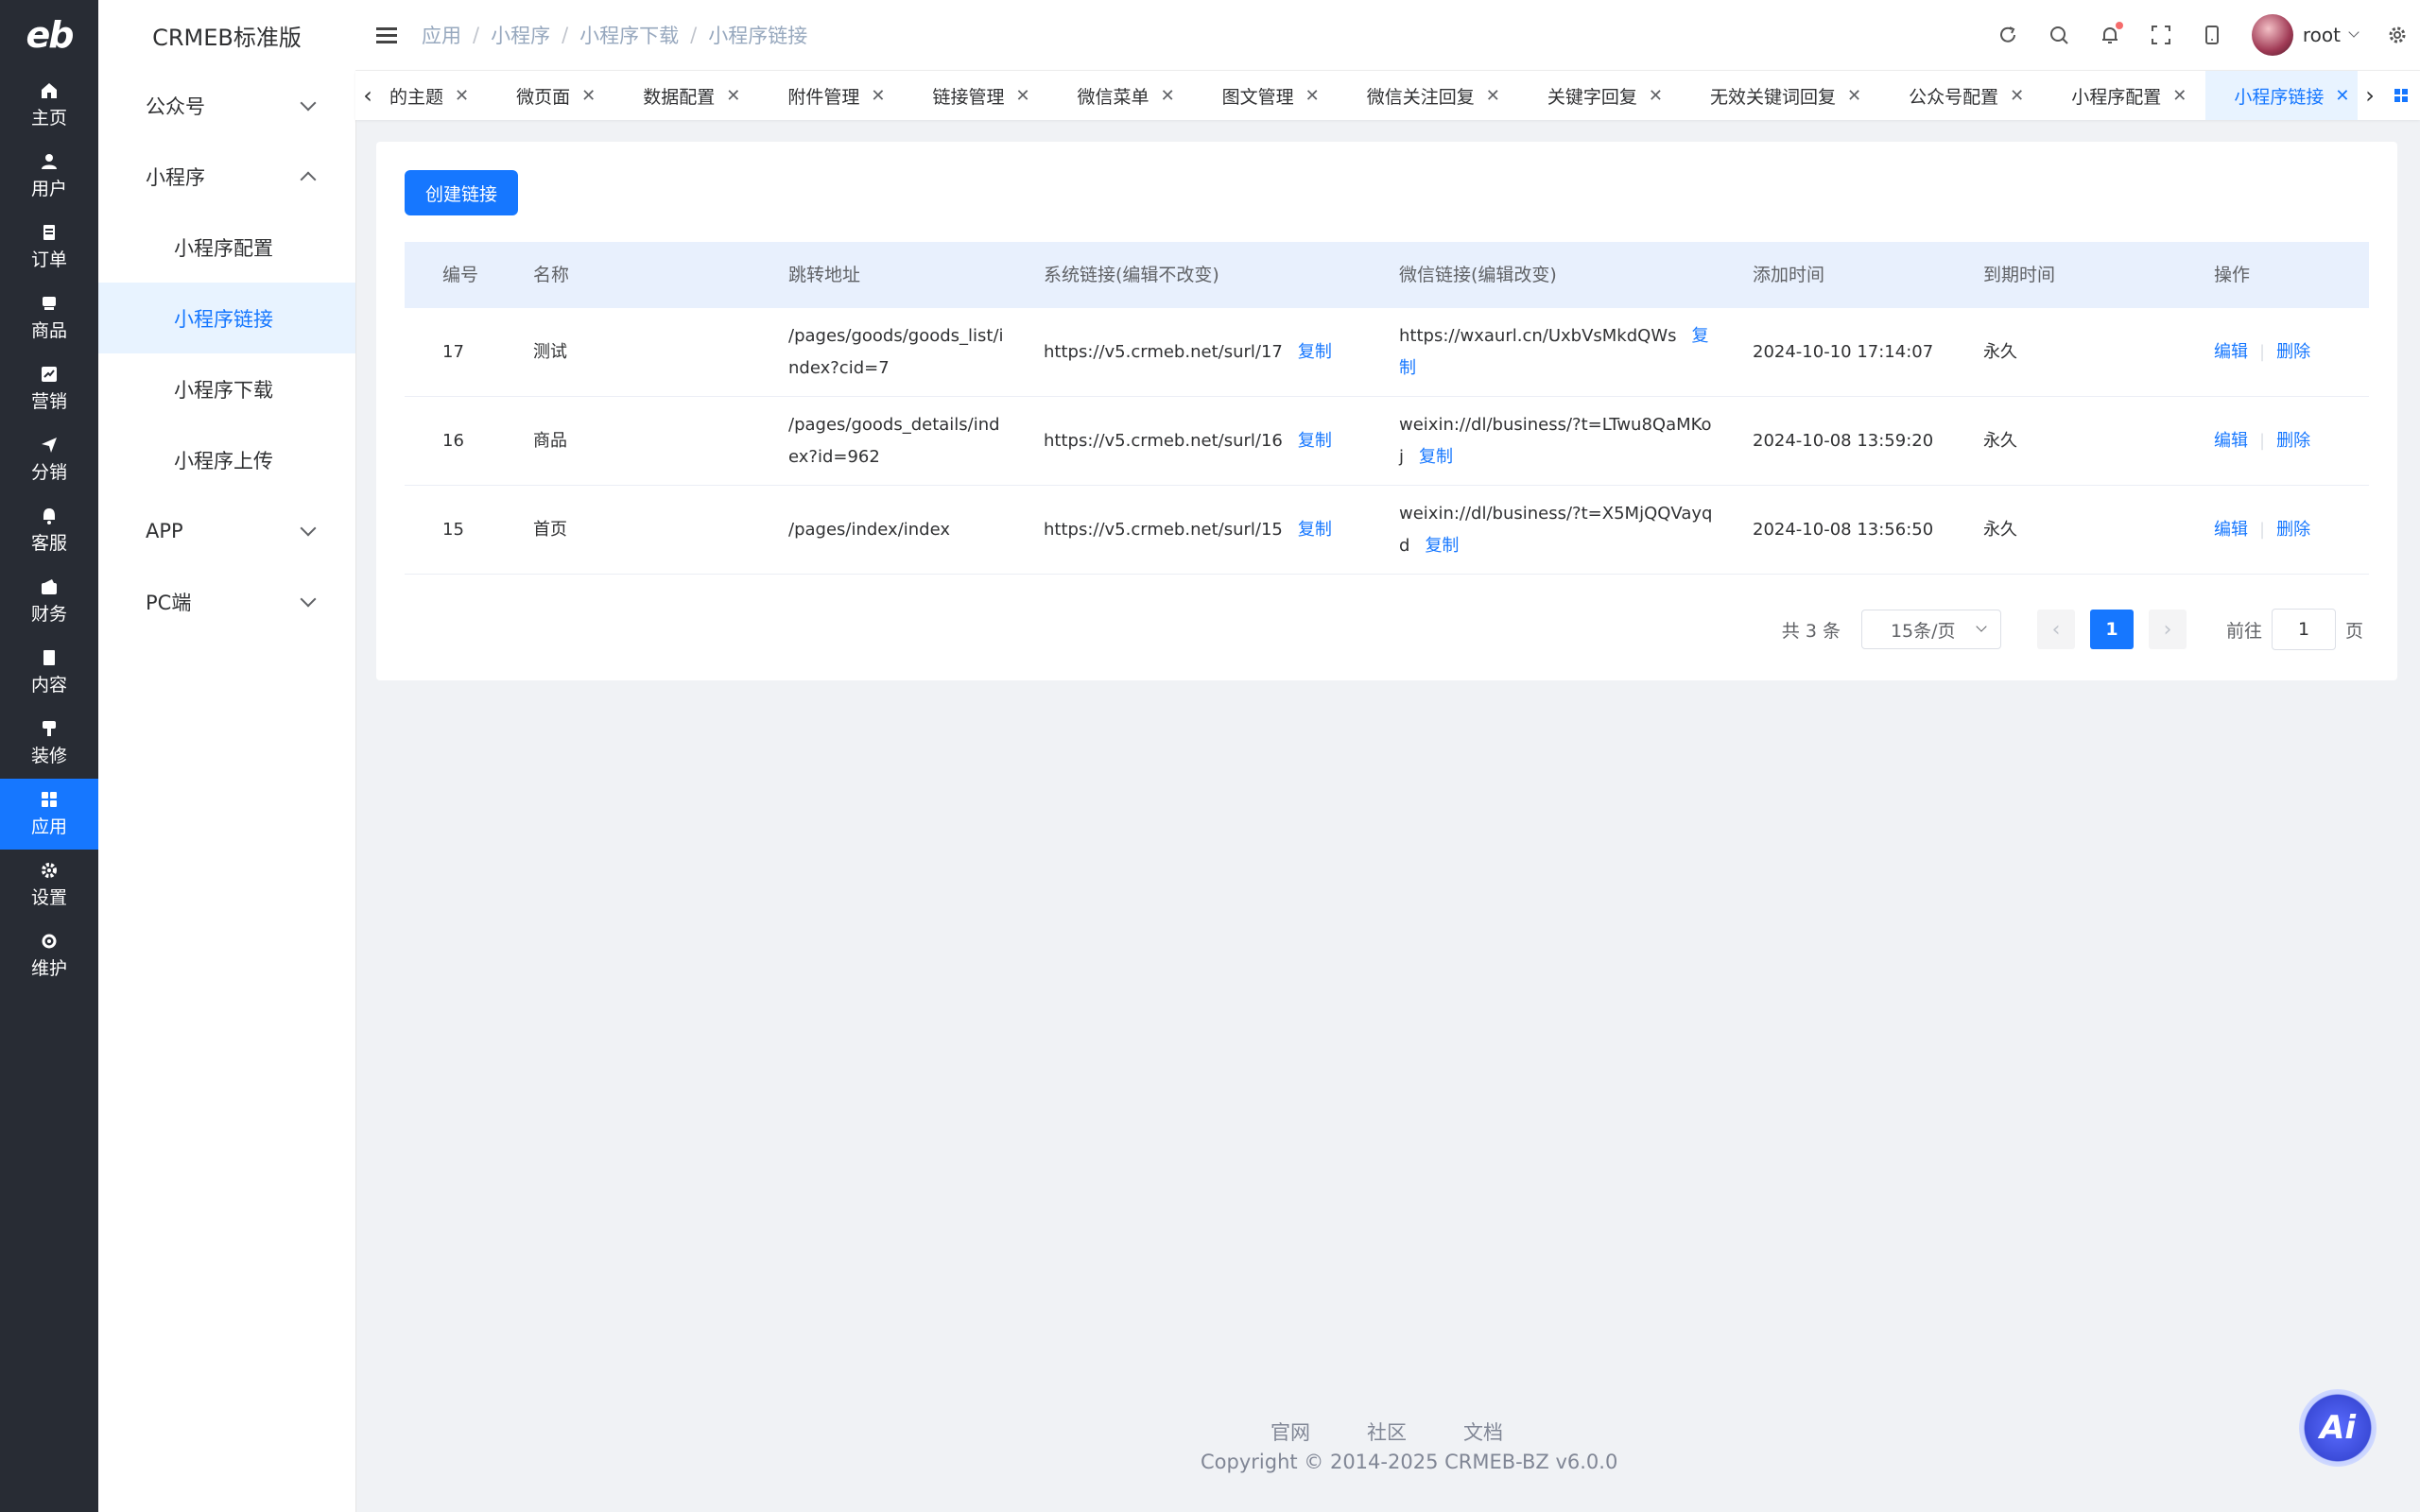  What do you see at coordinates (1843, 351) in the screenshot?
I see `cell-added-time: 2024-10-10 17:14:07` at bounding box center [1843, 351].